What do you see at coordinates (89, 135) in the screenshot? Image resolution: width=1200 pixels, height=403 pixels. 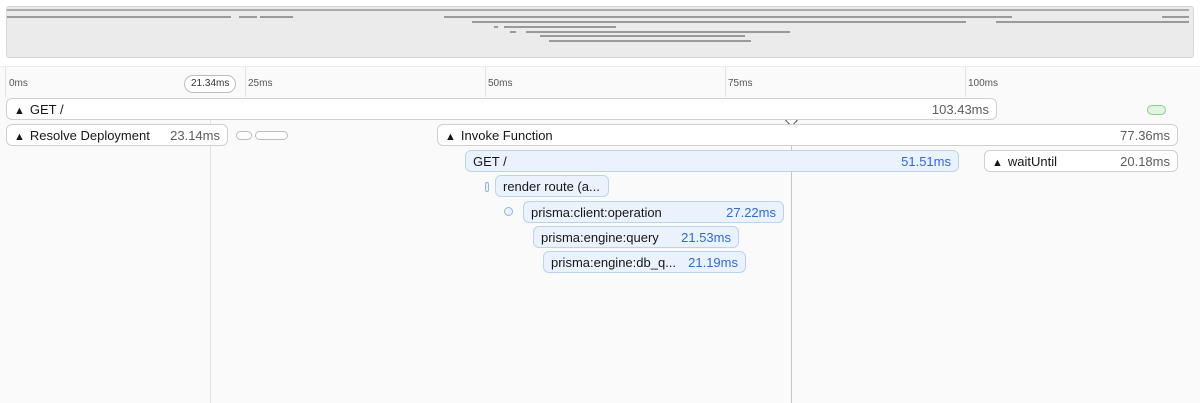 I see `span-name: Resolve Deployment` at bounding box center [89, 135].